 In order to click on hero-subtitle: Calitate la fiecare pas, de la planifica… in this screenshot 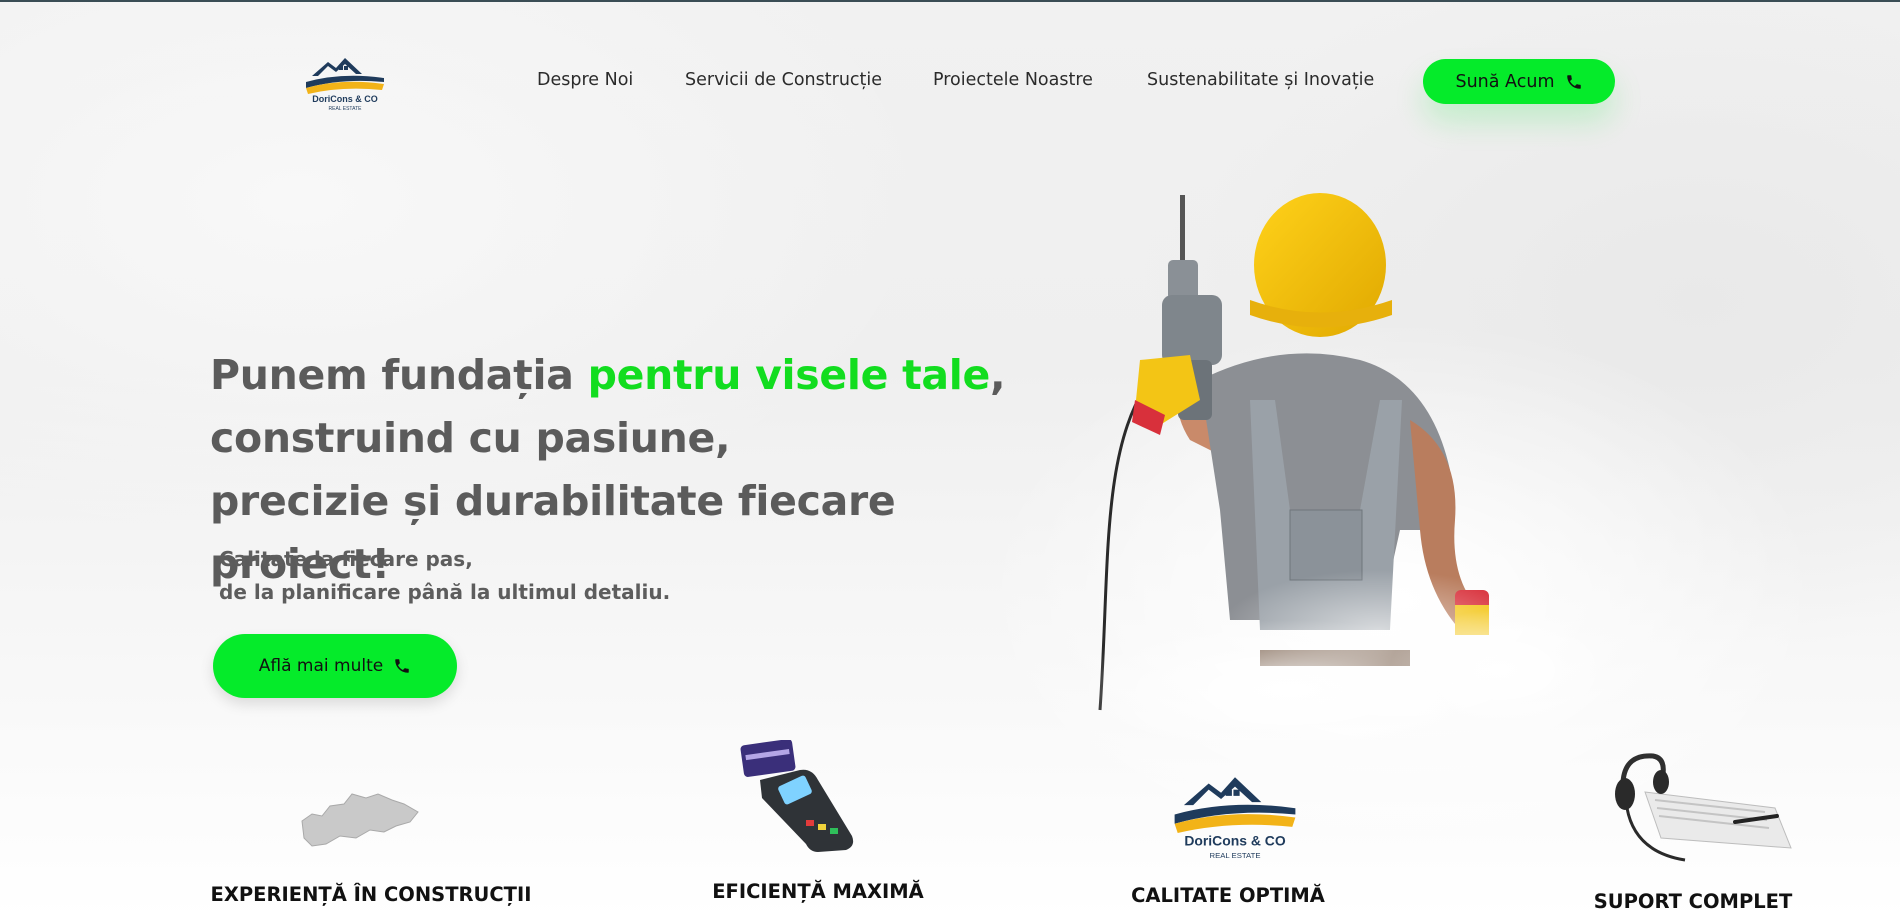, I will do `click(444, 576)`.